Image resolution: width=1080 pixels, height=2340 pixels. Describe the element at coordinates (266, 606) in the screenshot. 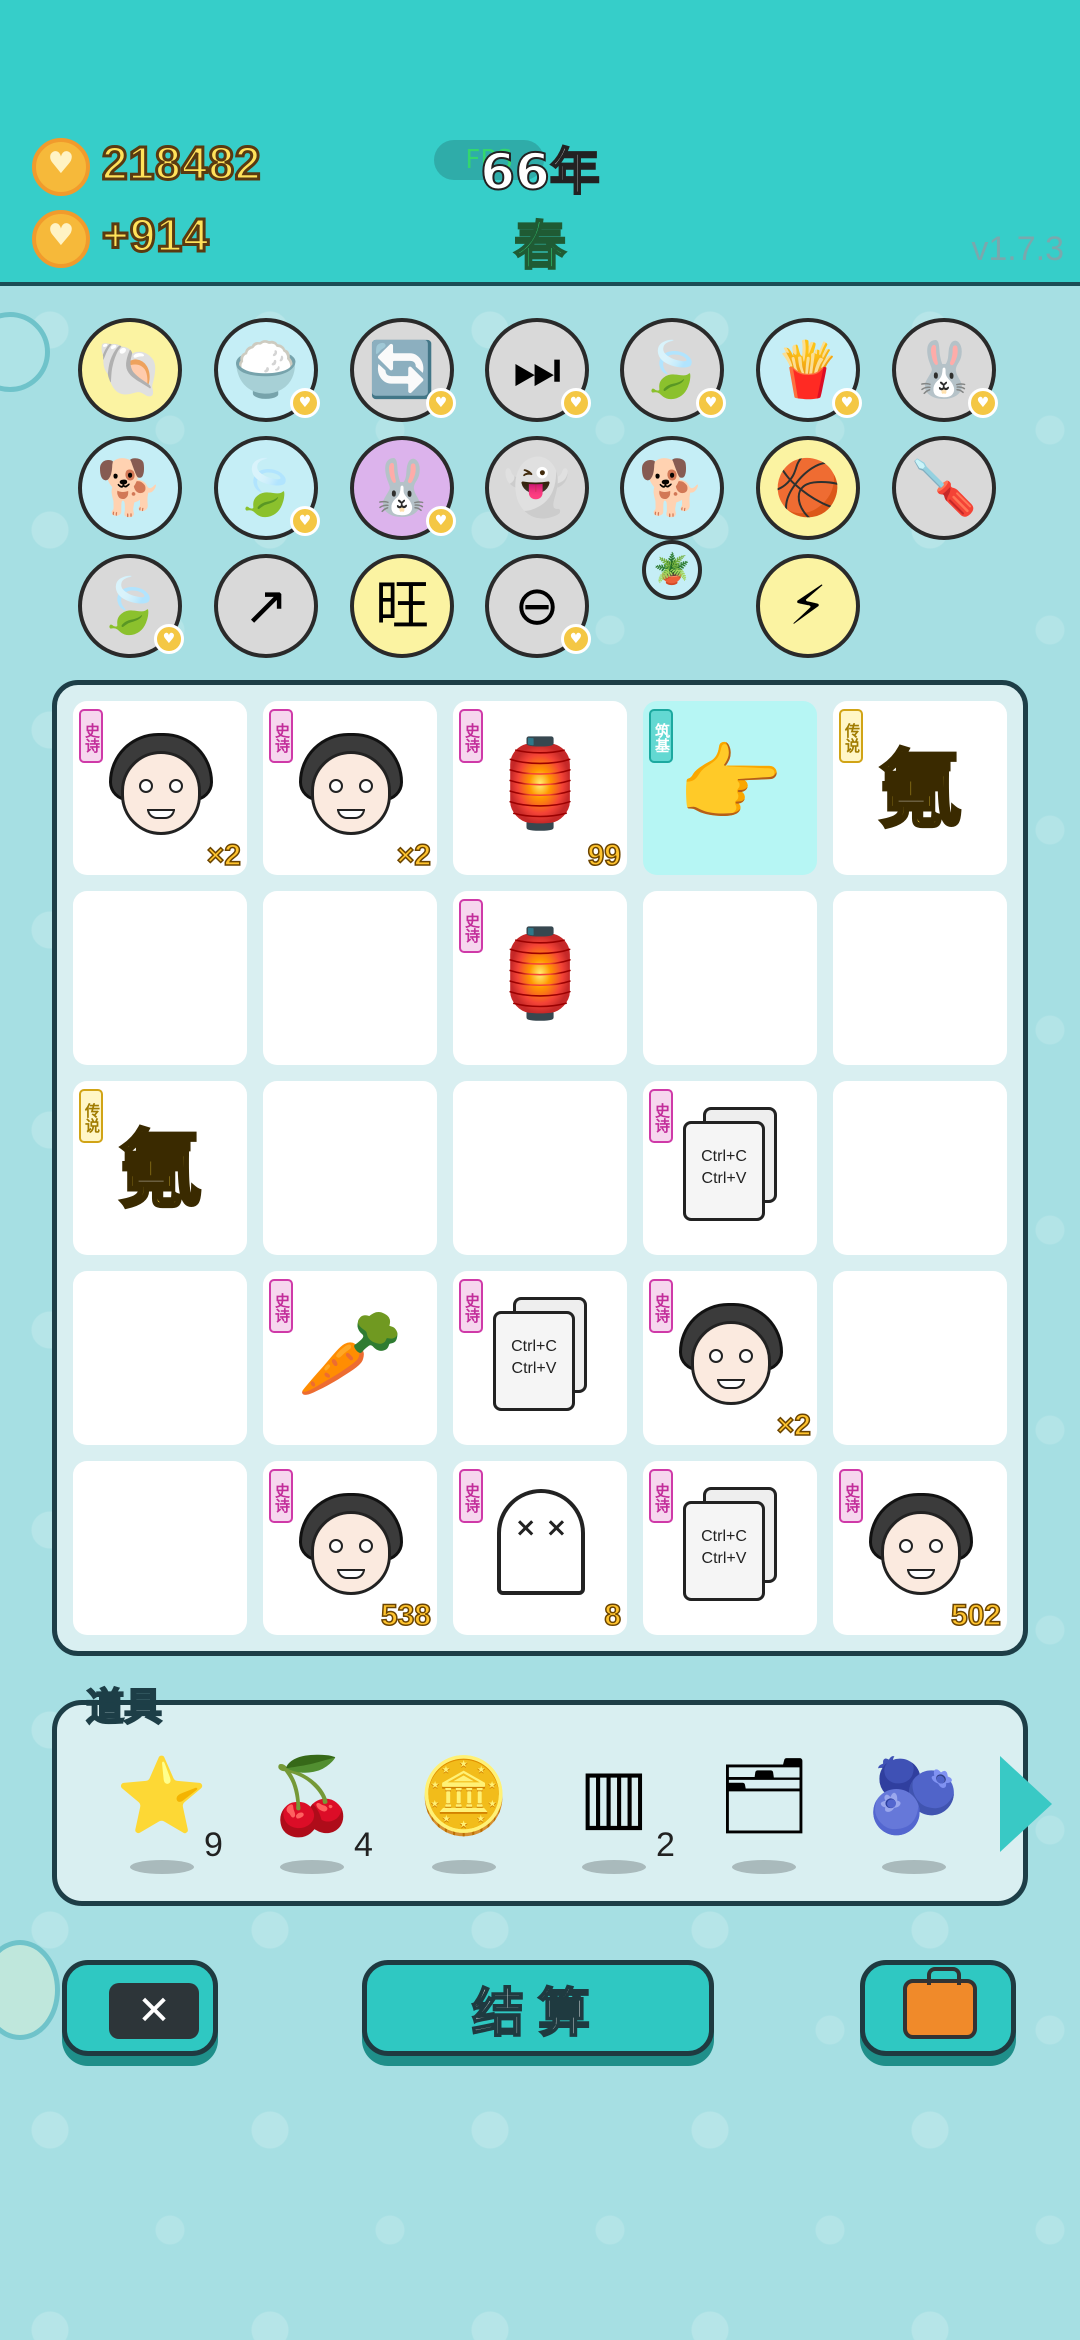

I see `arrow-box-icon: ↗` at that location.